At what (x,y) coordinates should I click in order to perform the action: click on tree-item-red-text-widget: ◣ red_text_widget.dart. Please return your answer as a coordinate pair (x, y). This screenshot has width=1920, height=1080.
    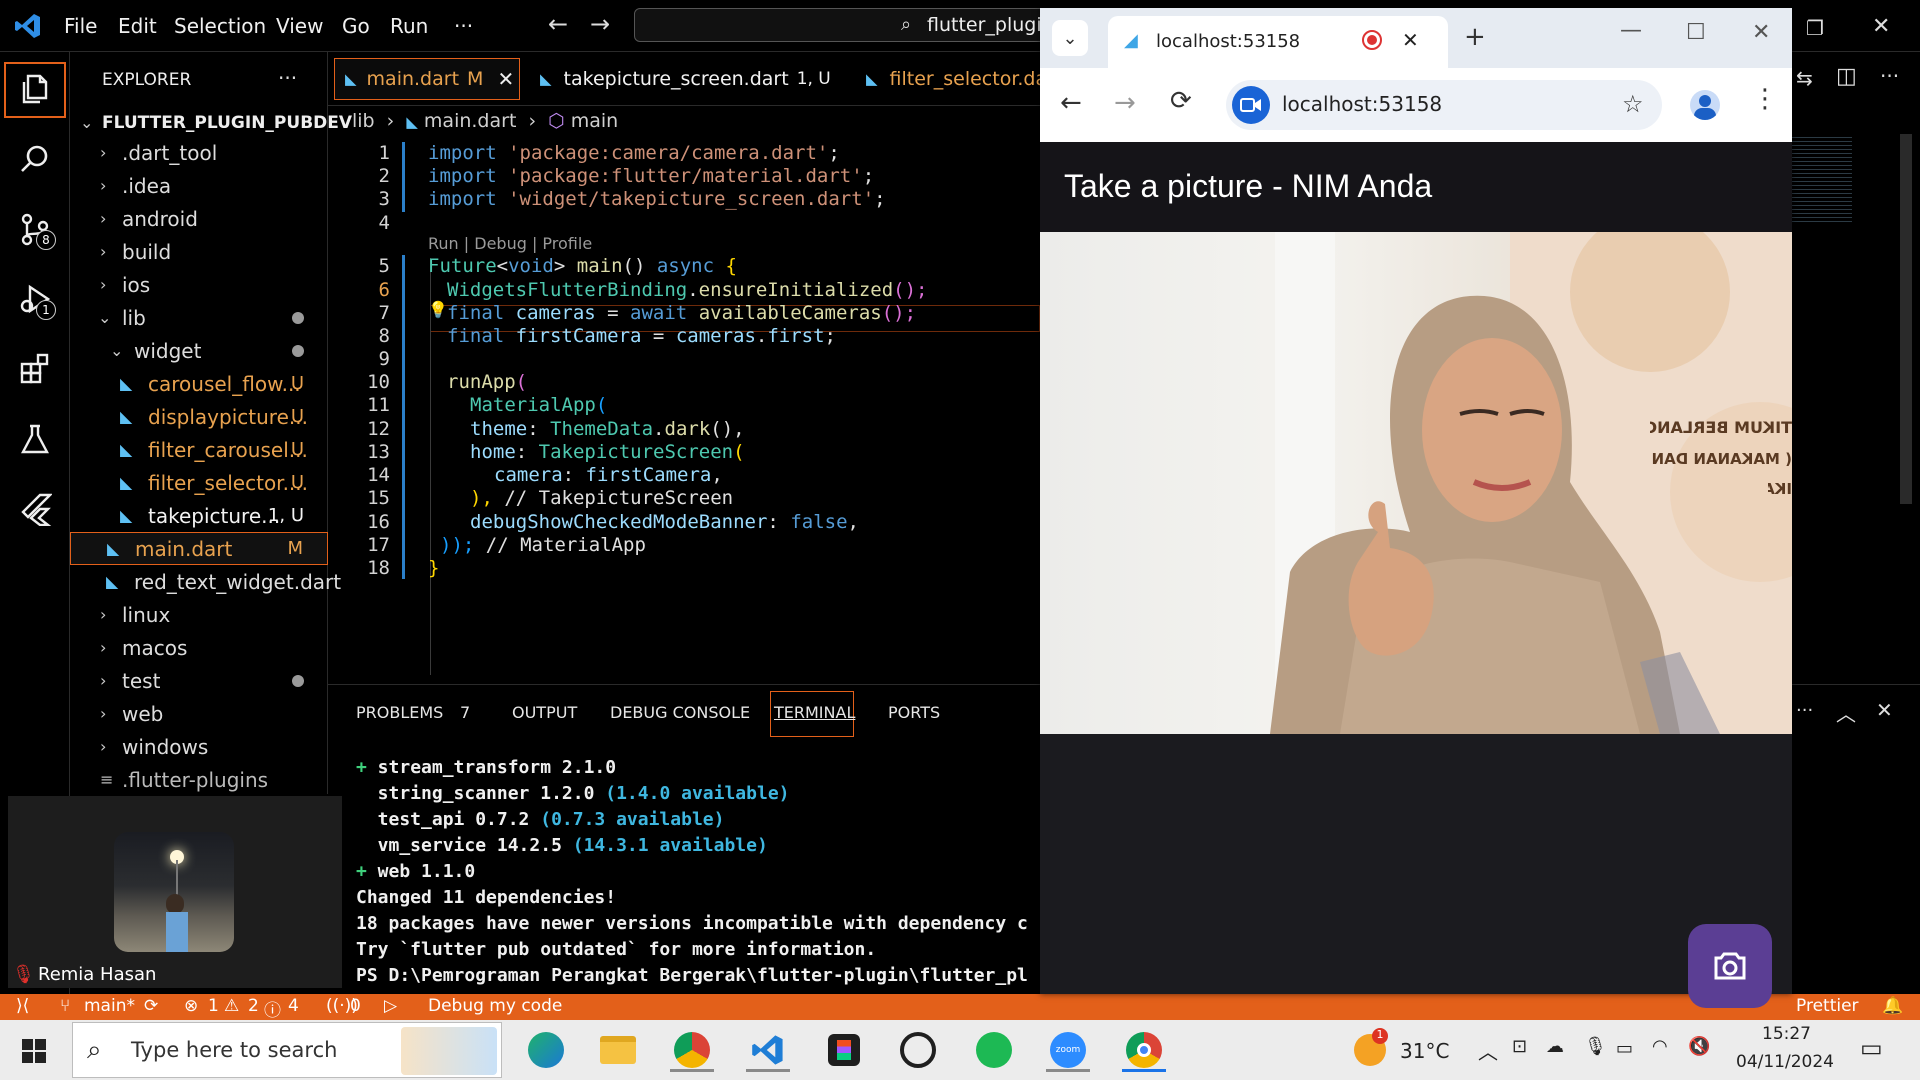
    Looking at the image, I should click on (205, 581).